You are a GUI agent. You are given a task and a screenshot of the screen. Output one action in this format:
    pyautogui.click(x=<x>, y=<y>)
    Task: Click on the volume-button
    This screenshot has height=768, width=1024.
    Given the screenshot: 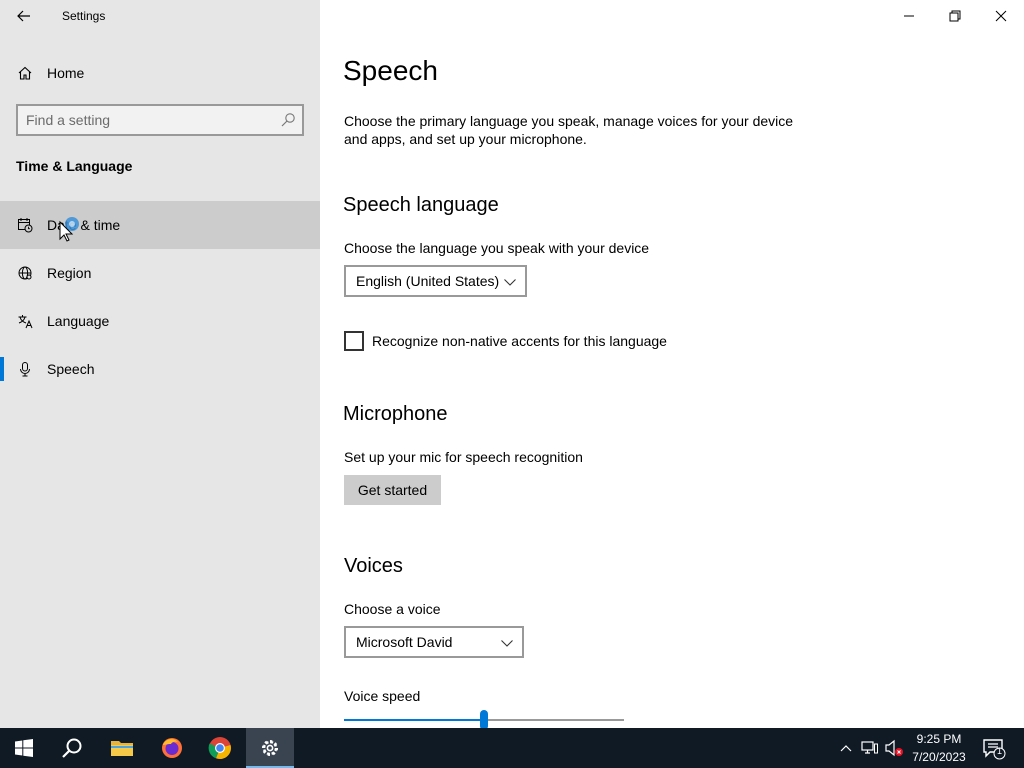 What is the action you would take?
    pyautogui.click(x=894, y=748)
    